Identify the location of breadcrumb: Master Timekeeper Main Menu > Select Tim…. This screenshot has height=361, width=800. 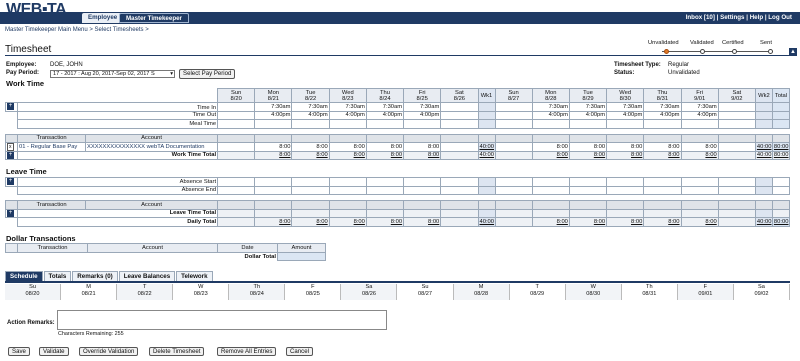
(77, 30).